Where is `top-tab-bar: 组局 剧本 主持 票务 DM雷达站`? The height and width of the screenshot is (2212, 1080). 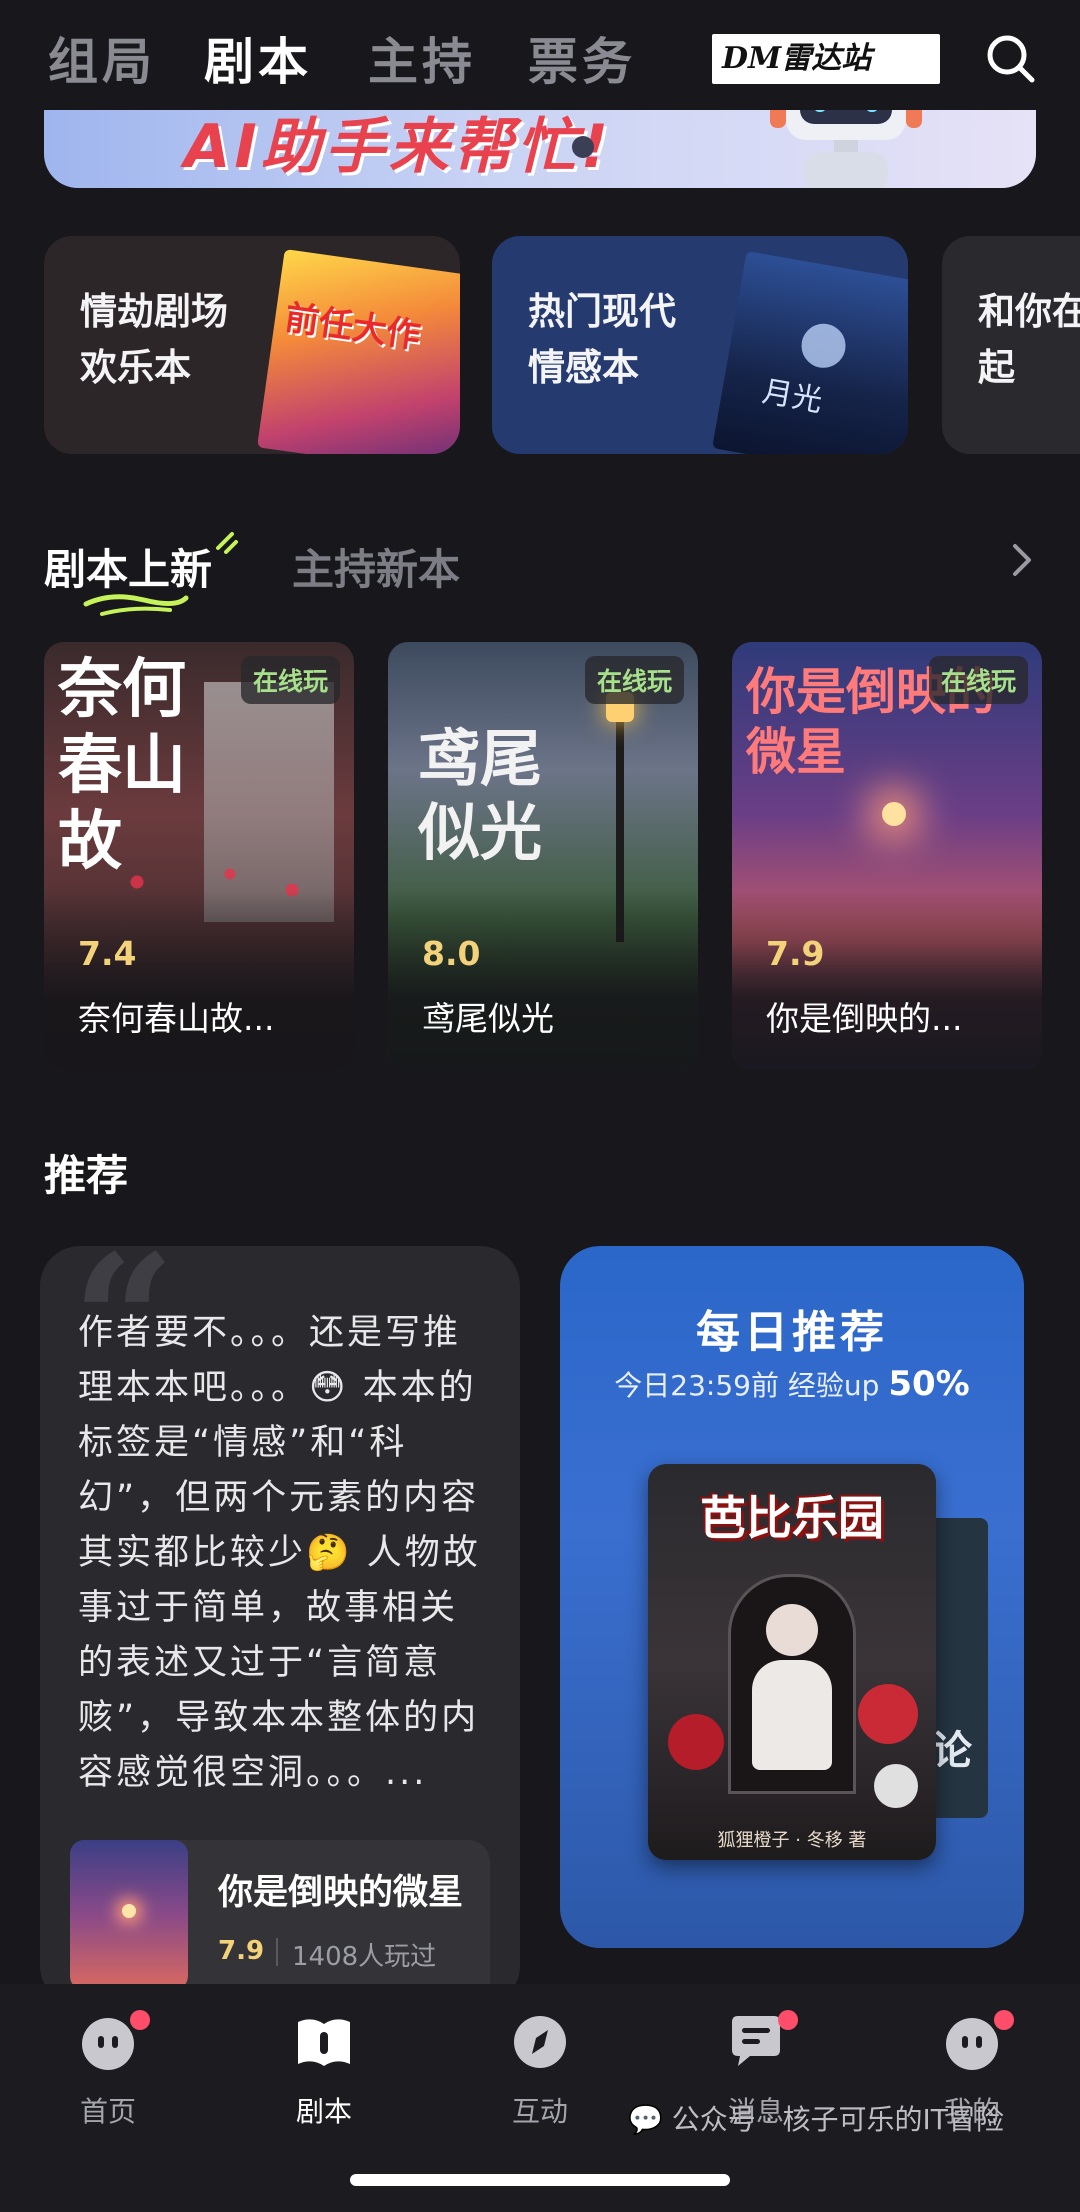
top-tab-bar: 组局 剧本 主持 票务 DM雷达站 is located at coordinates (540, 55).